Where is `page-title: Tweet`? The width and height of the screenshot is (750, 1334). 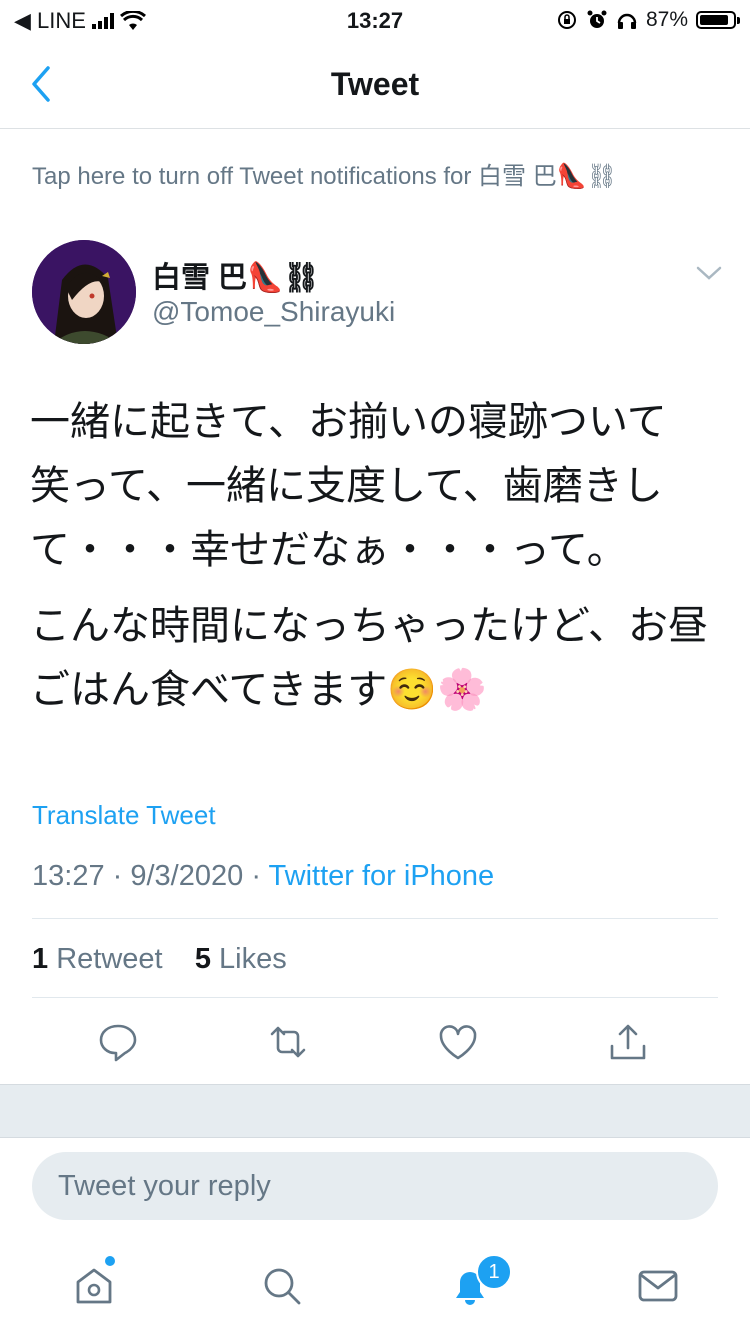
page-title: Tweet is located at coordinates (375, 84).